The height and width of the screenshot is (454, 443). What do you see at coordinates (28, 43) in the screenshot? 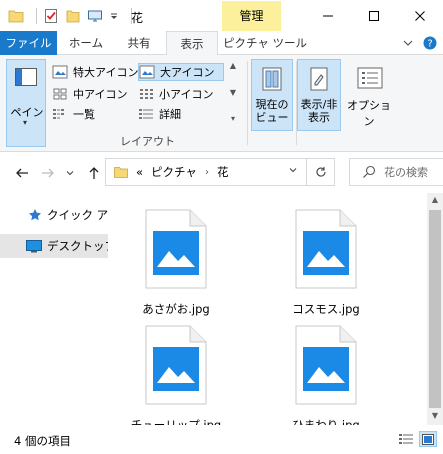
I see `tab-file: ファイル` at bounding box center [28, 43].